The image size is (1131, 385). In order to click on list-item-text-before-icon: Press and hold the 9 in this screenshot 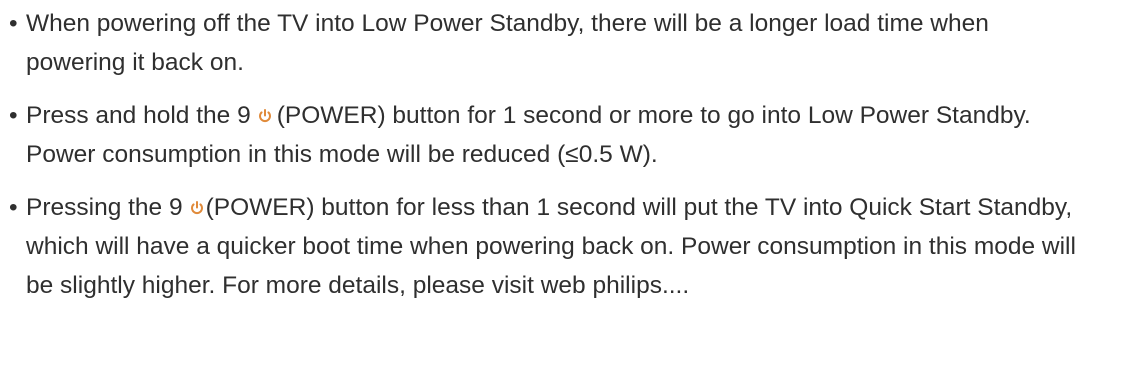, I will do `click(138, 115)`.